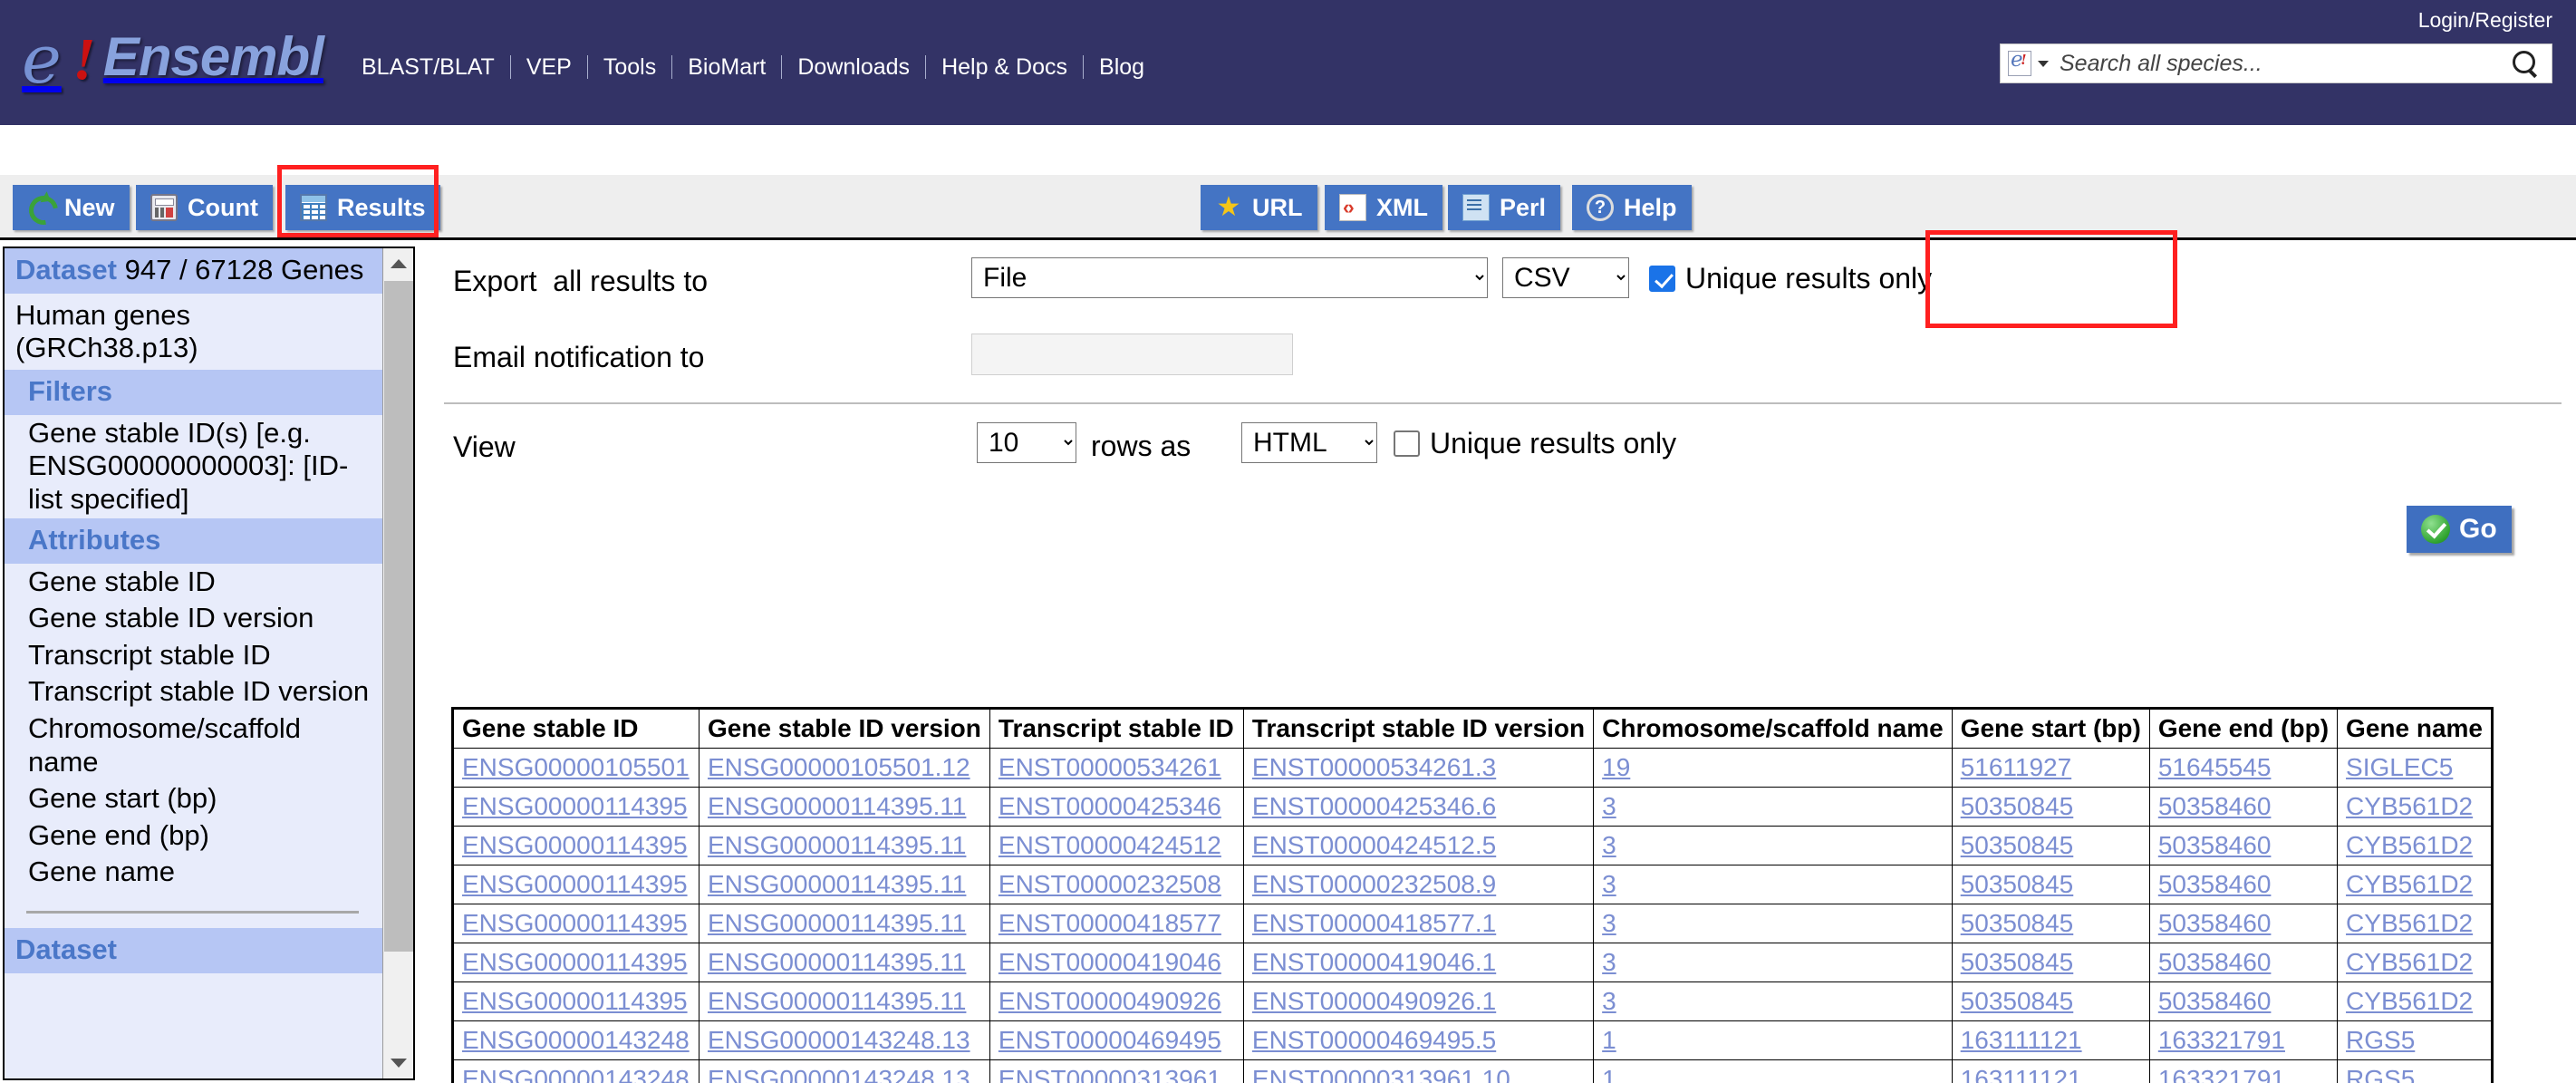  Describe the element at coordinates (195, 540) in the screenshot. I see `sidebar-attributes-header: Attributes` at that location.